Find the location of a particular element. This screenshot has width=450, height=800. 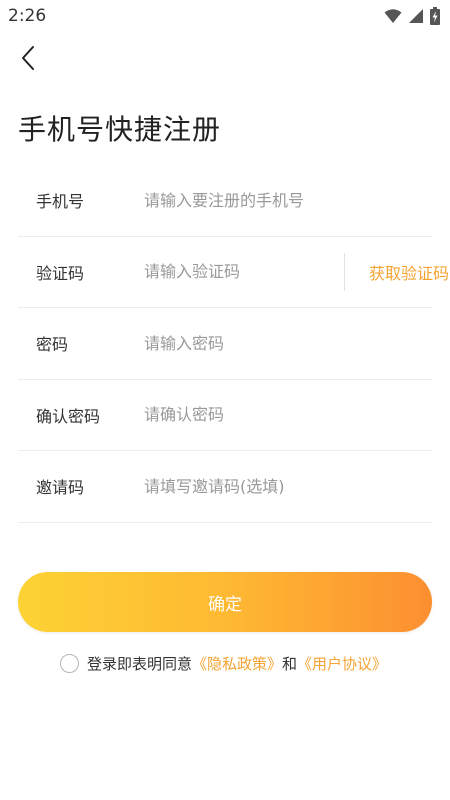

code-label: 验证码 is located at coordinates (60, 273).